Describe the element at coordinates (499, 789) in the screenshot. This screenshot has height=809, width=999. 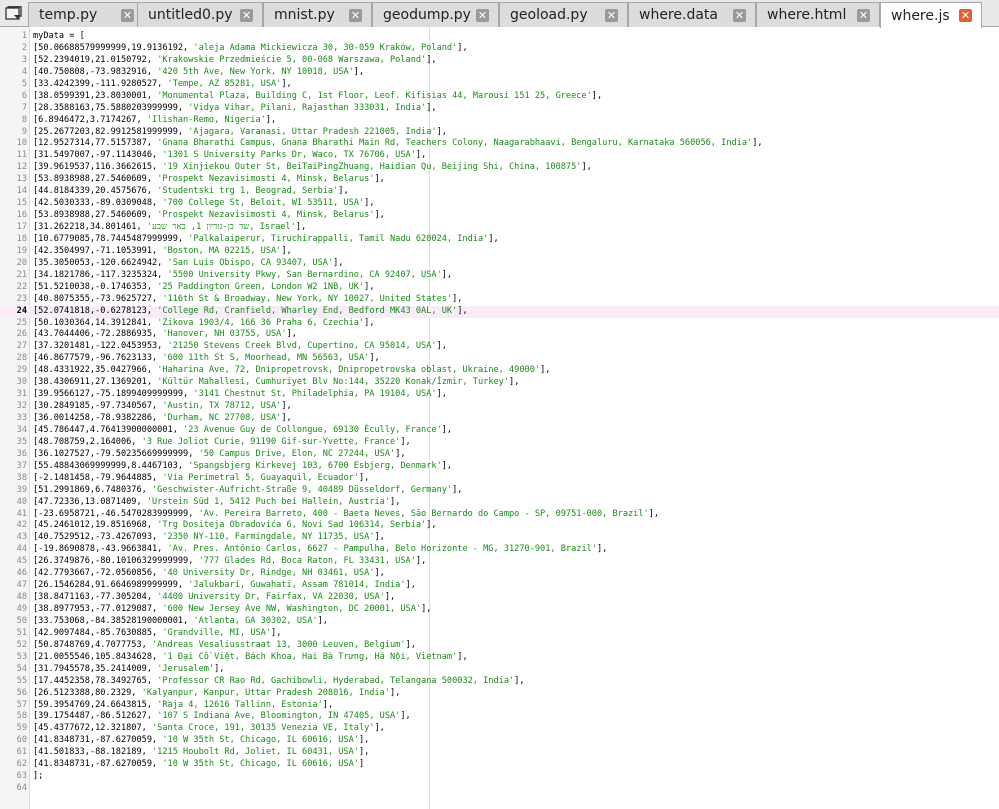
I see `code-line: 64` at that location.